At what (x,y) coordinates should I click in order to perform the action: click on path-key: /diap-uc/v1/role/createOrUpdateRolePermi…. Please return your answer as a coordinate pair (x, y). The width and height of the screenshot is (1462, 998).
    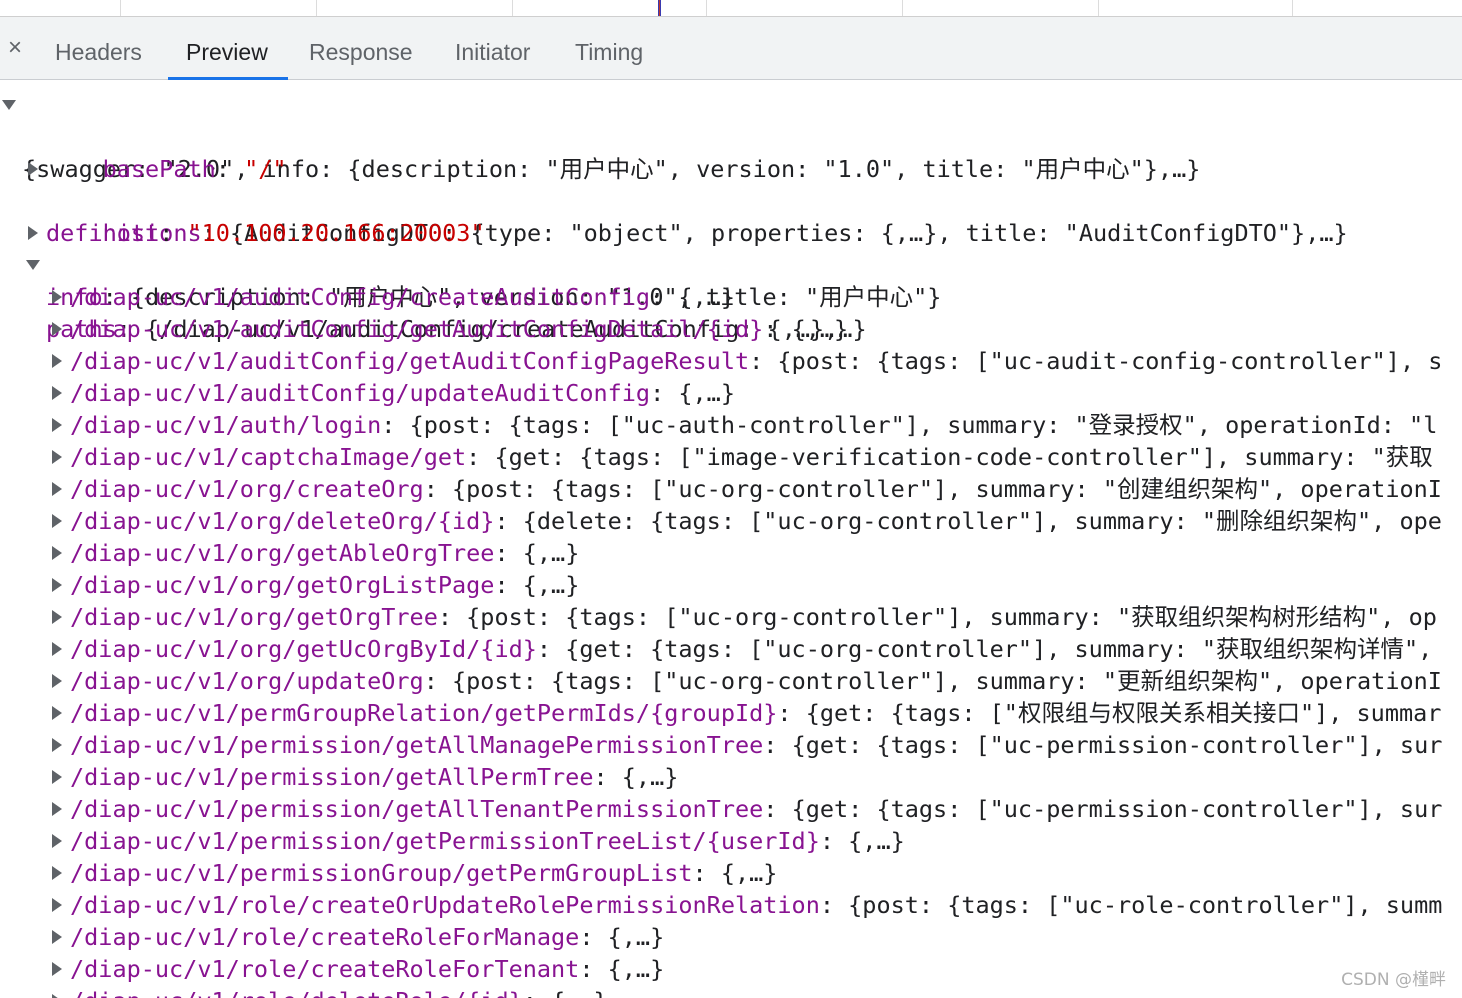
    Looking at the image, I should click on (445, 905).